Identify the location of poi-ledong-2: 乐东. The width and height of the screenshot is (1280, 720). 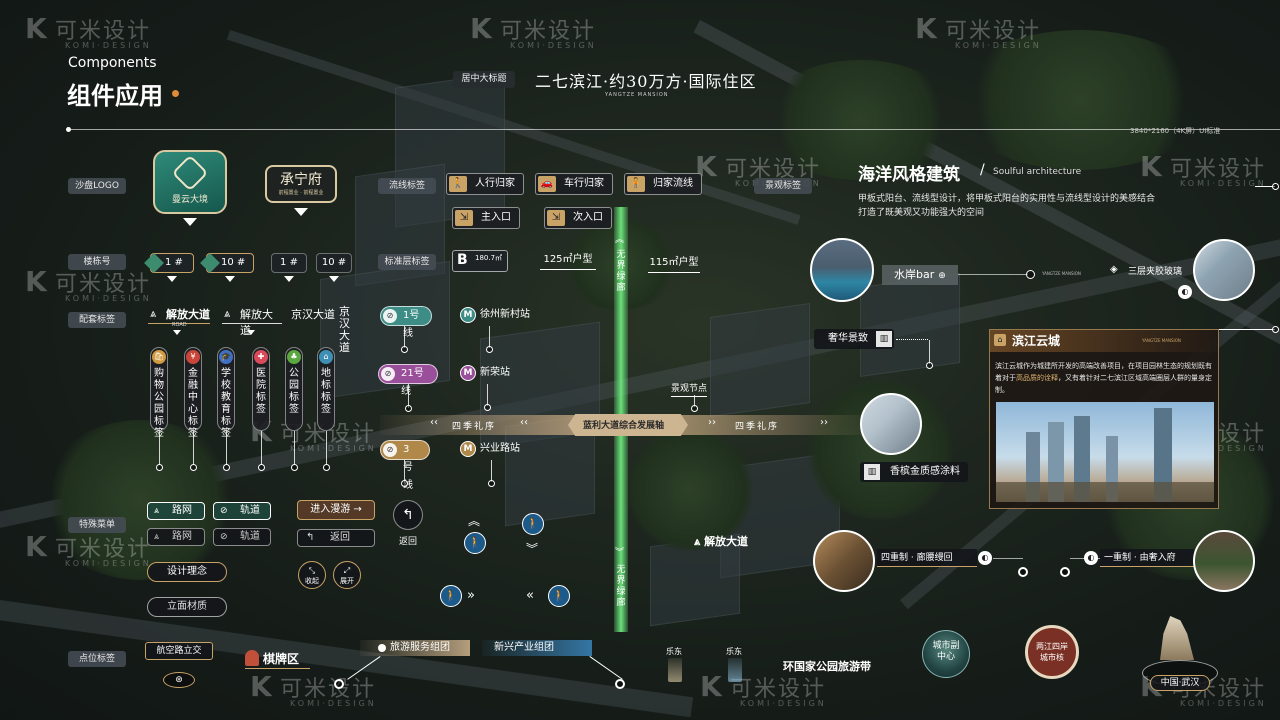
(734, 651).